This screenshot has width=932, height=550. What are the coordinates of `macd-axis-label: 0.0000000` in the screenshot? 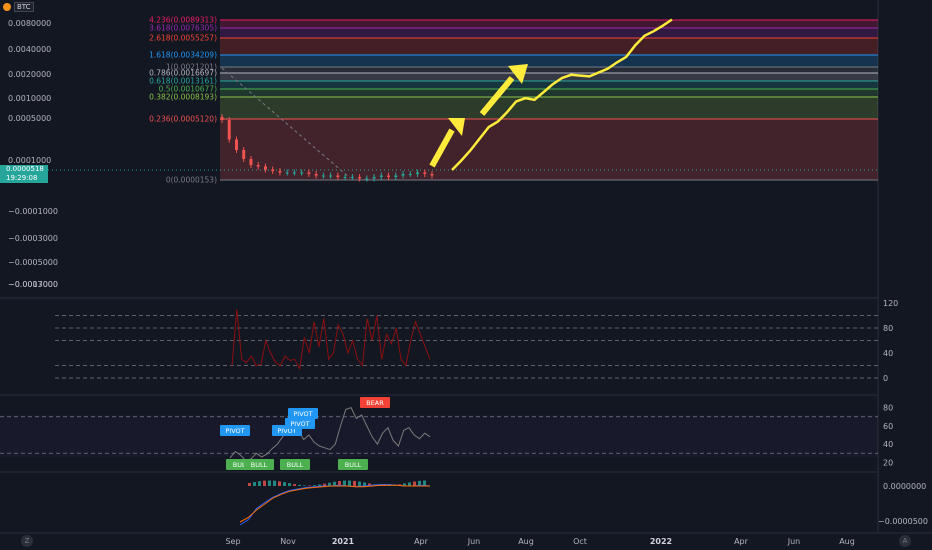 It's located at (904, 486).